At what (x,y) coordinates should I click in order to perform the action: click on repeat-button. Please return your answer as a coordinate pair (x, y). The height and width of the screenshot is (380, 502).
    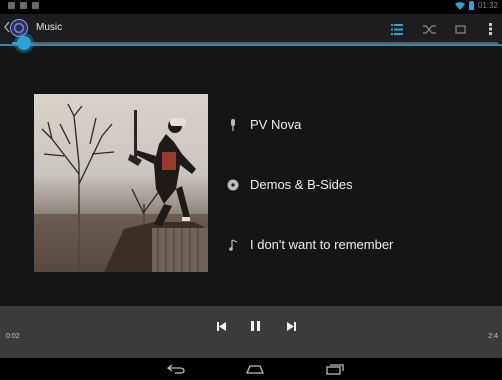
    Looking at the image, I should click on (460, 29).